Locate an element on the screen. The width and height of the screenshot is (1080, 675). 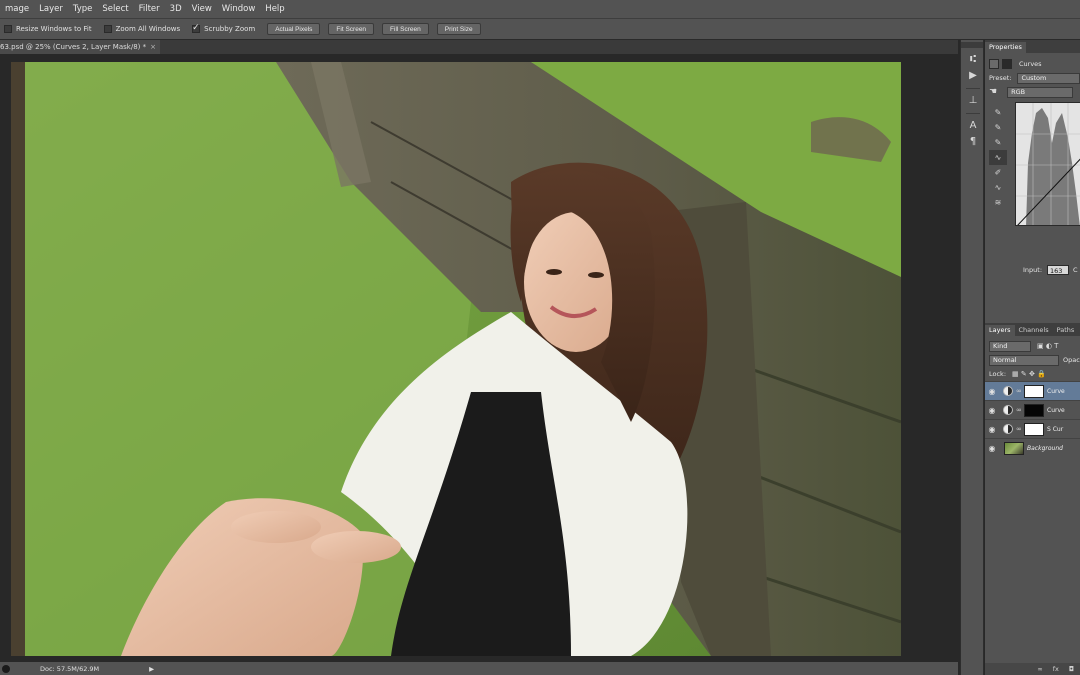
preset-dropdown: Custom is located at coordinates (1048, 78).